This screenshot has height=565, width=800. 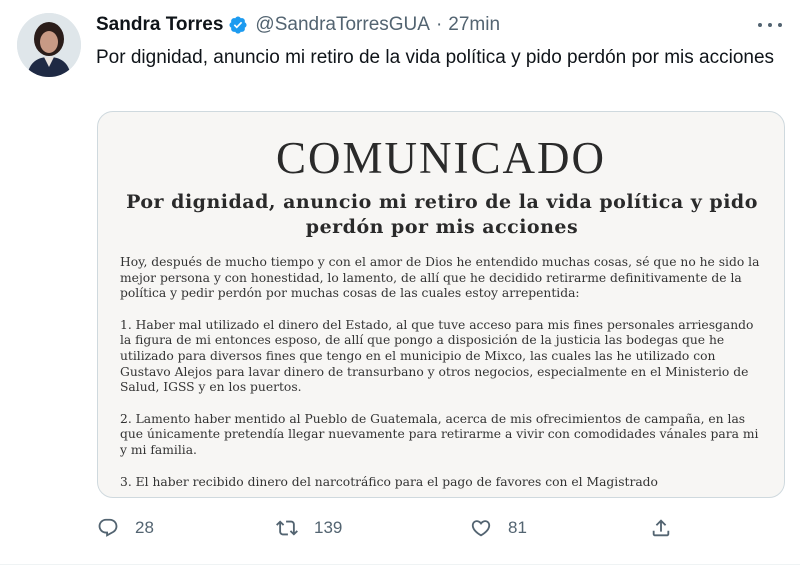 I want to click on tweet-header: Sandra Torres @SandraTorresGUA · 27min, so click(x=298, y=25).